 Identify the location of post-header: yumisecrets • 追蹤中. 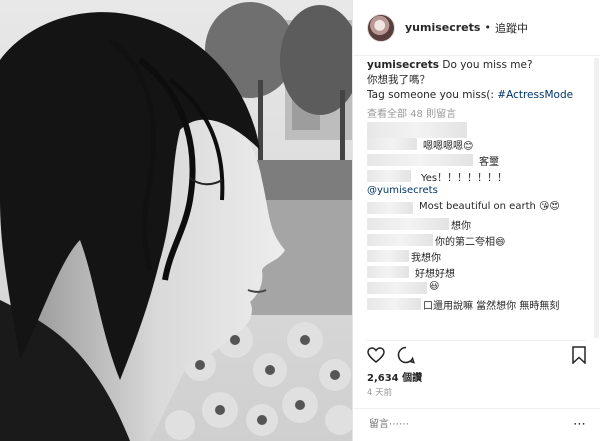
(476, 28).